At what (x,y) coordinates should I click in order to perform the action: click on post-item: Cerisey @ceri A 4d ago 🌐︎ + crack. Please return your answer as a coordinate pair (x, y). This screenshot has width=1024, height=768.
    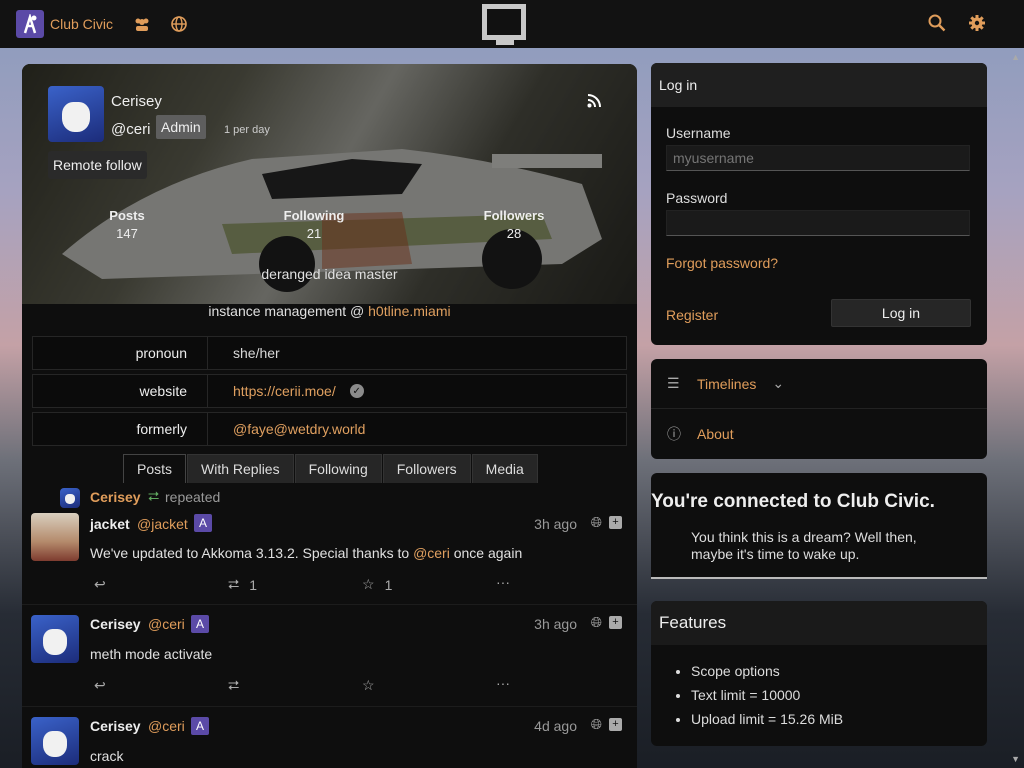
    Looking at the image, I should click on (329, 738).